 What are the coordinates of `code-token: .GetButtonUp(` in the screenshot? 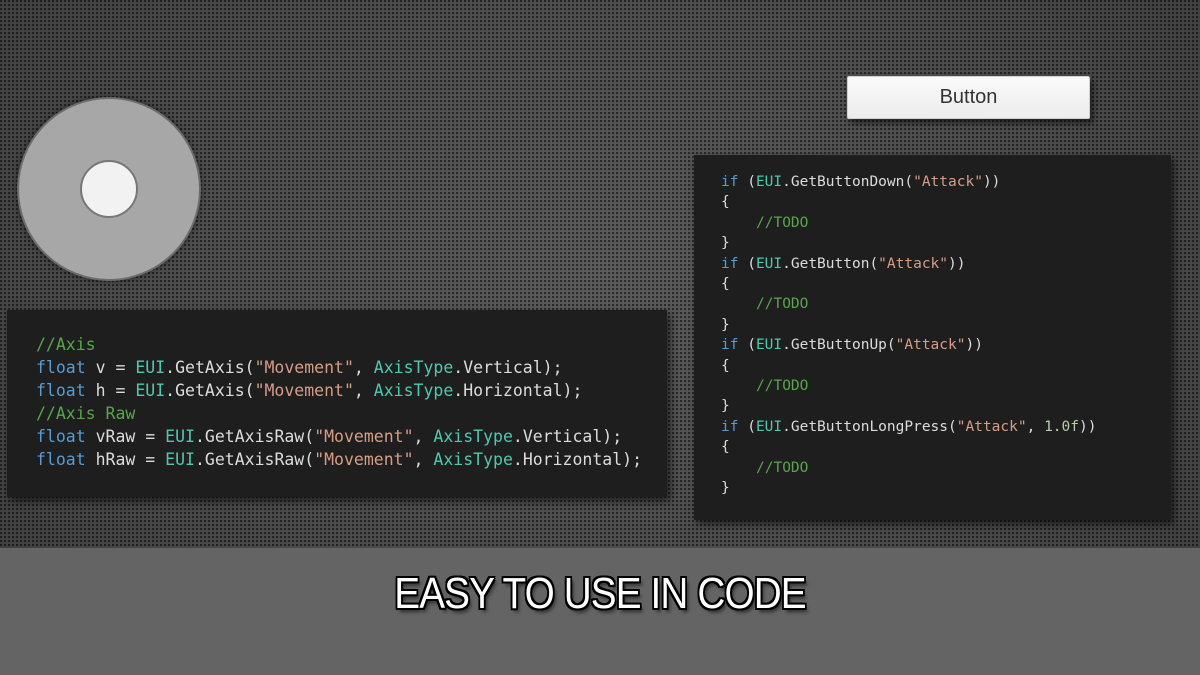 It's located at (839, 345).